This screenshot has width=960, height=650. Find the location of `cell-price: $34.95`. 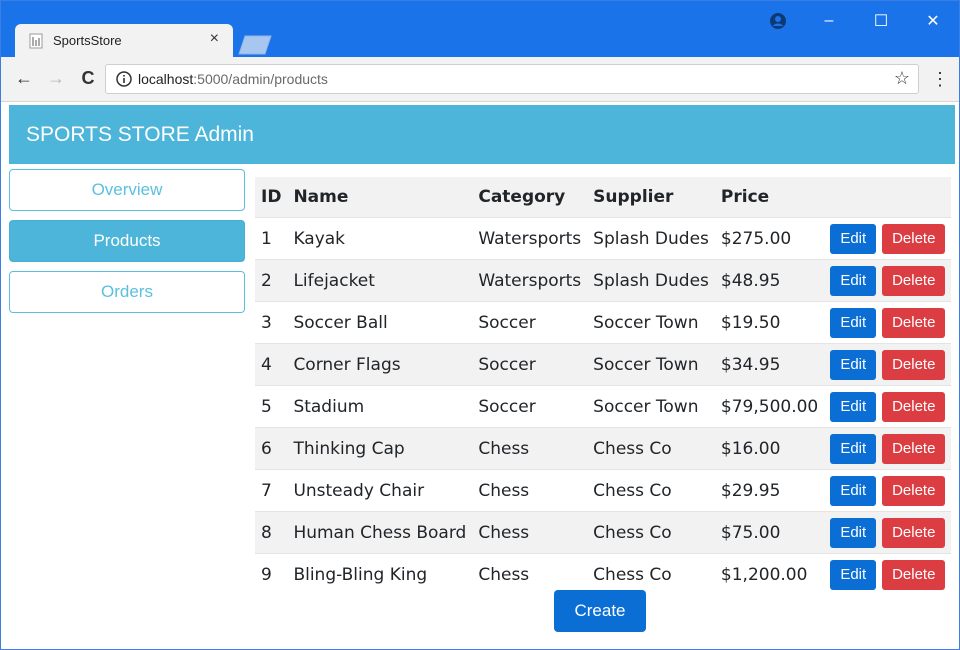

cell-price: $34.95 is located at coordinates (769, 364).